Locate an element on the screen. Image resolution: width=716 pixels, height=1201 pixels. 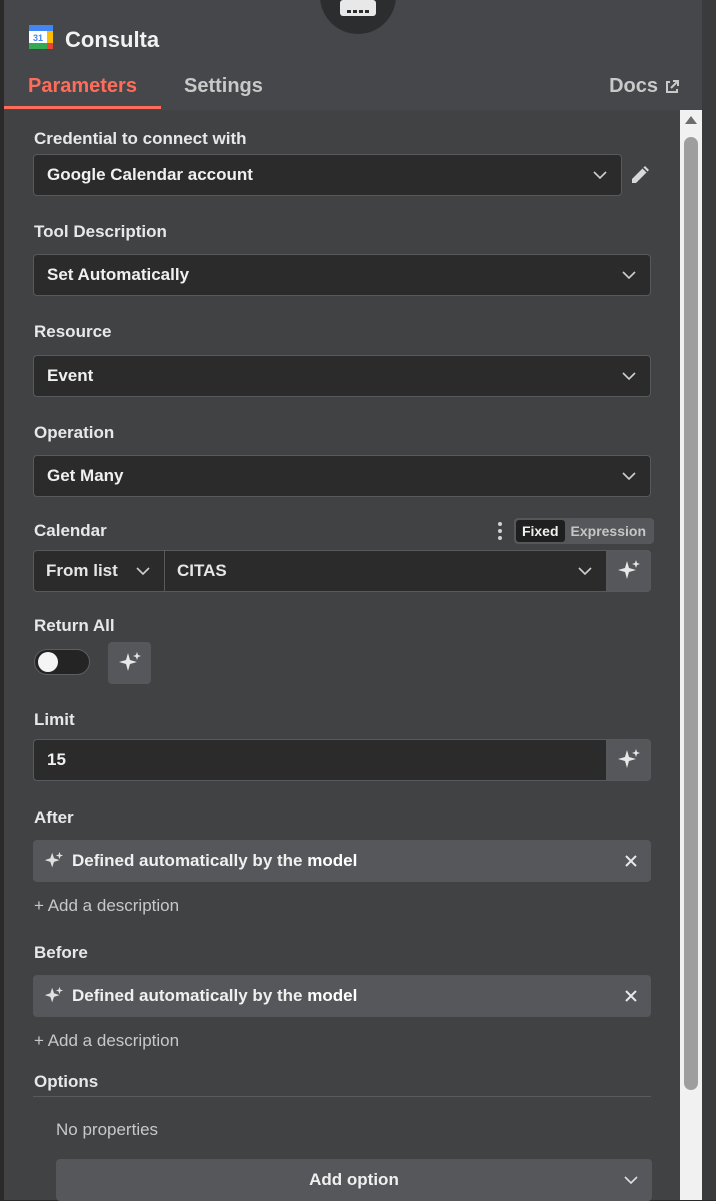
canvas-background is located at coordinates (709, 600).